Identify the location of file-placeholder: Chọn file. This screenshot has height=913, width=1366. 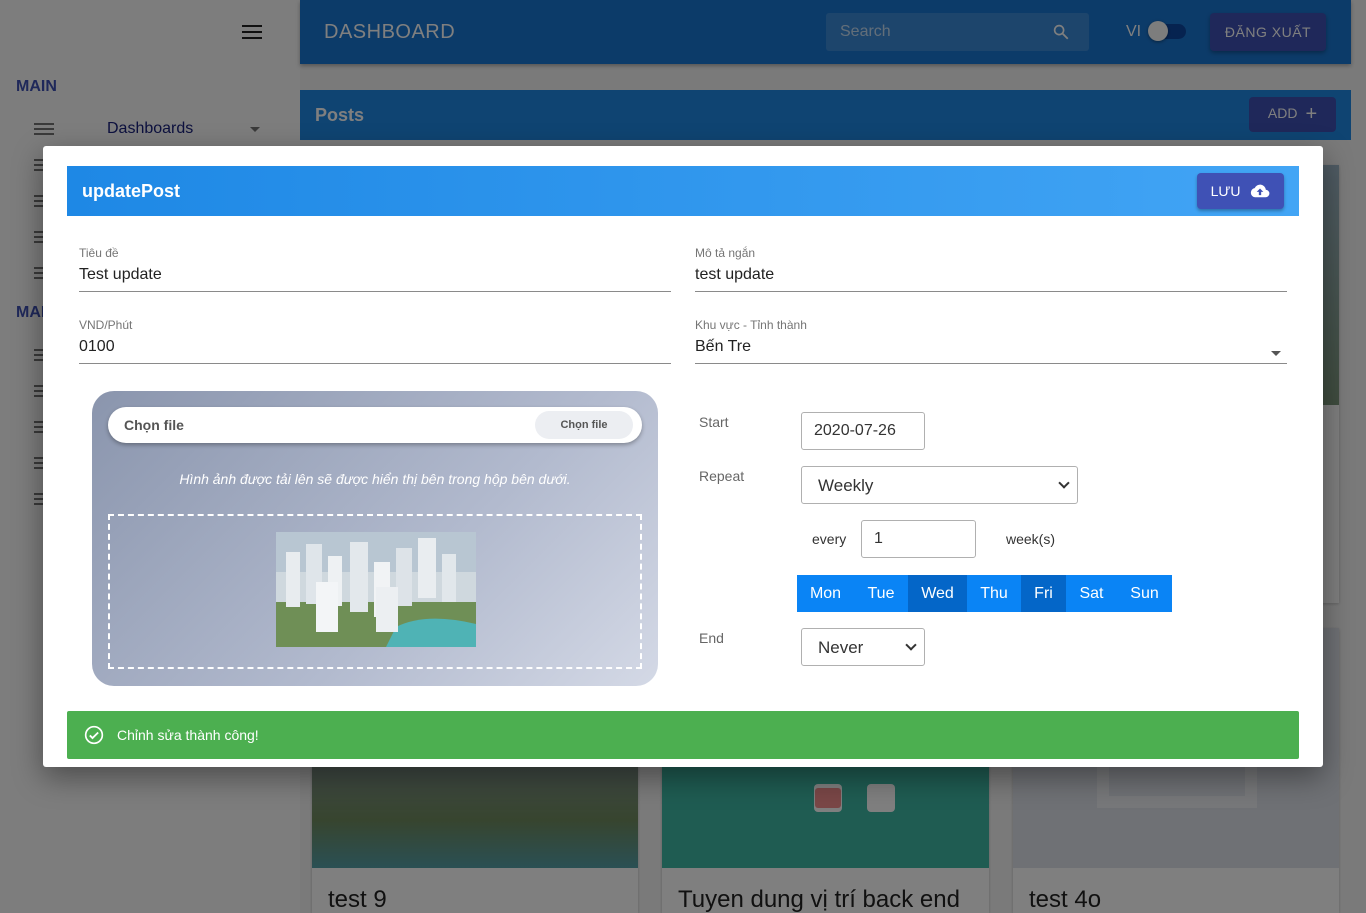
(154, 425).